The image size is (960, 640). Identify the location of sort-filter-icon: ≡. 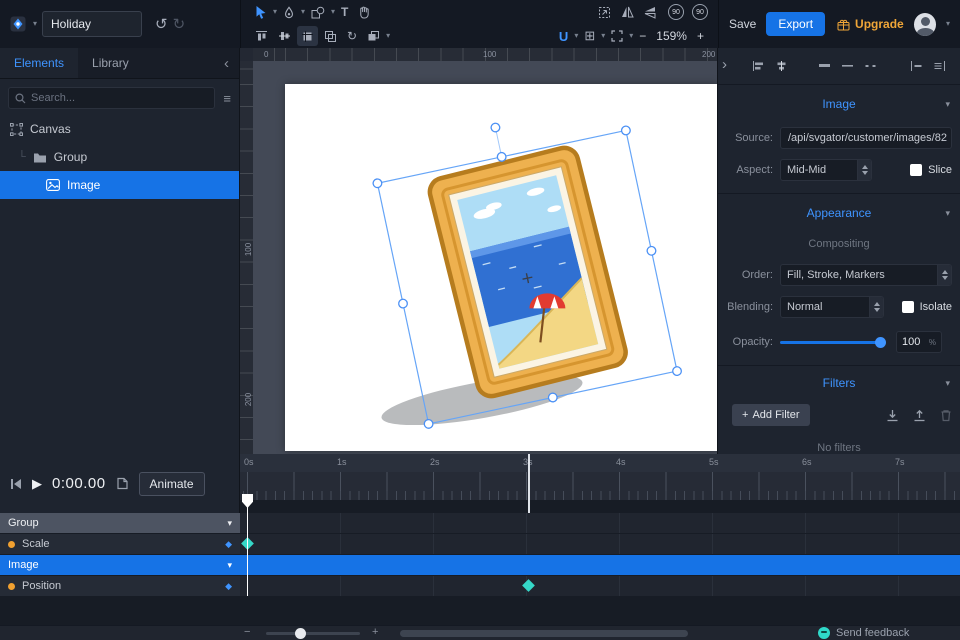
(227, 98).